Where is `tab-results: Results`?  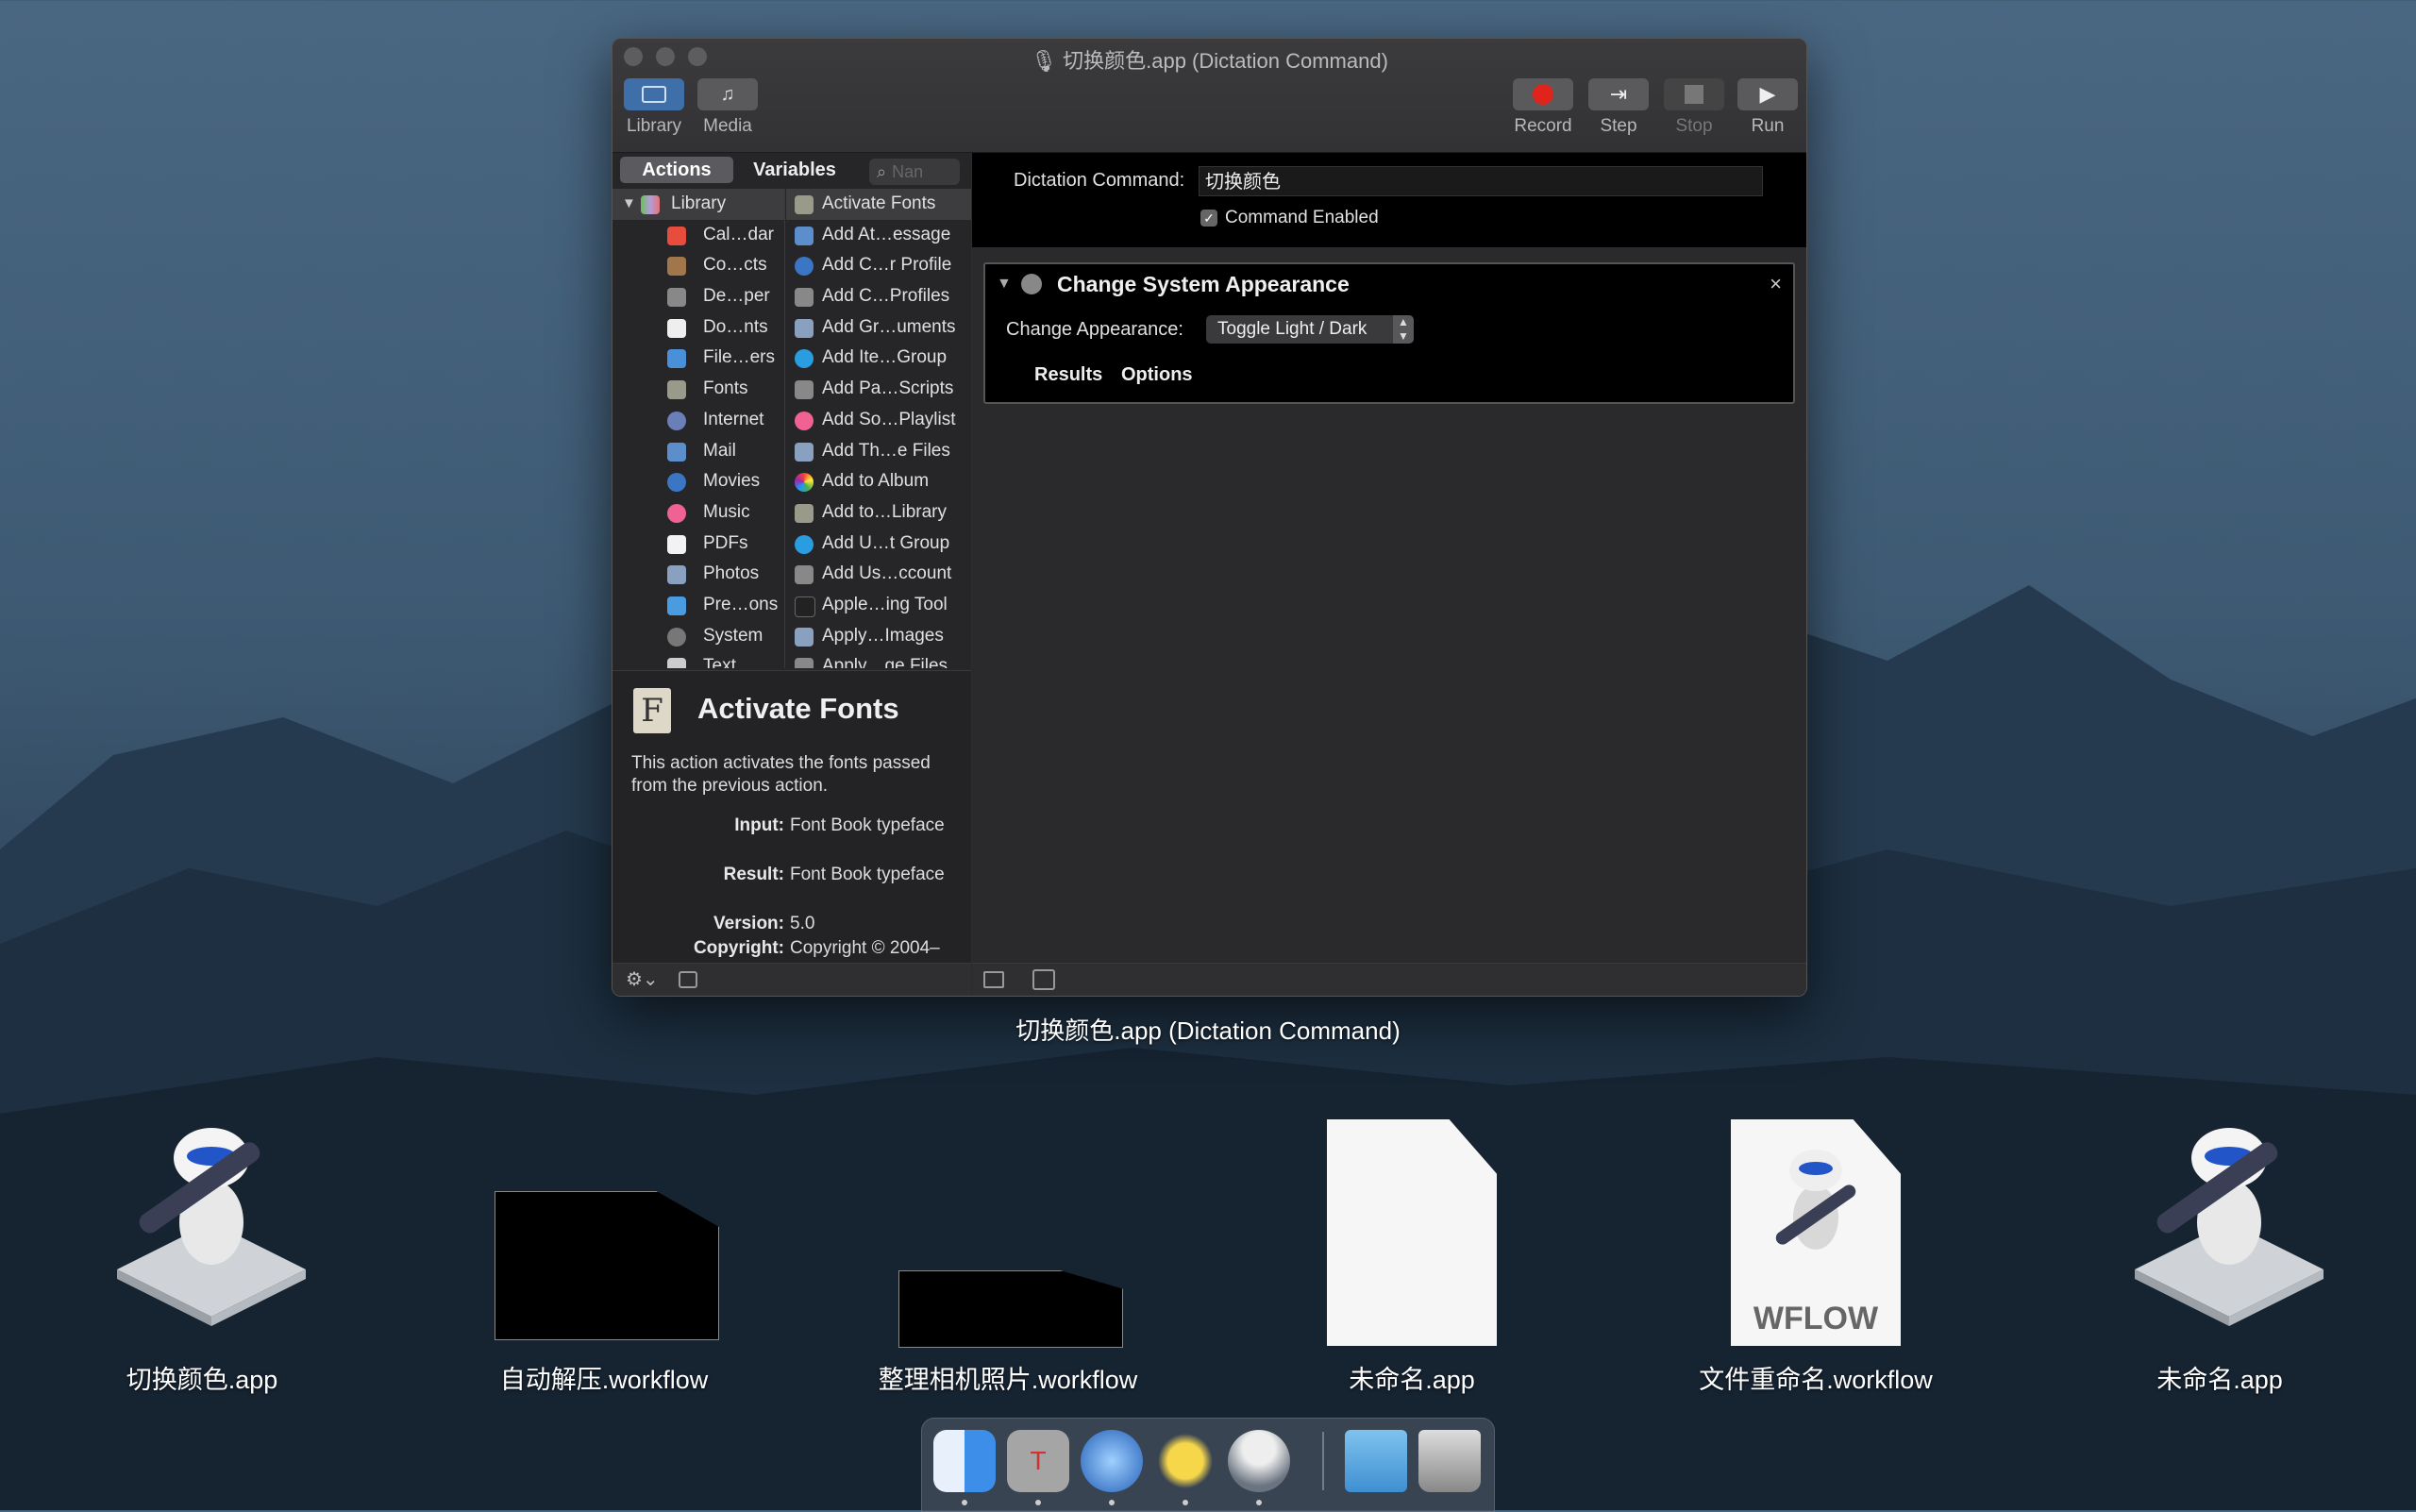
tab-results: Results is located at coordinates (1068, 375).